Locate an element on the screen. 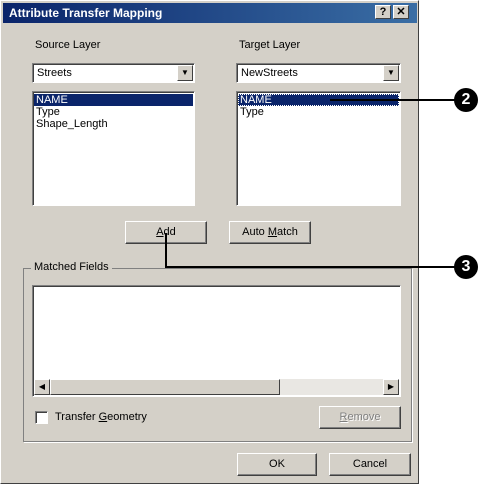  close-button: ✕ is located at coordinates (401, 12).